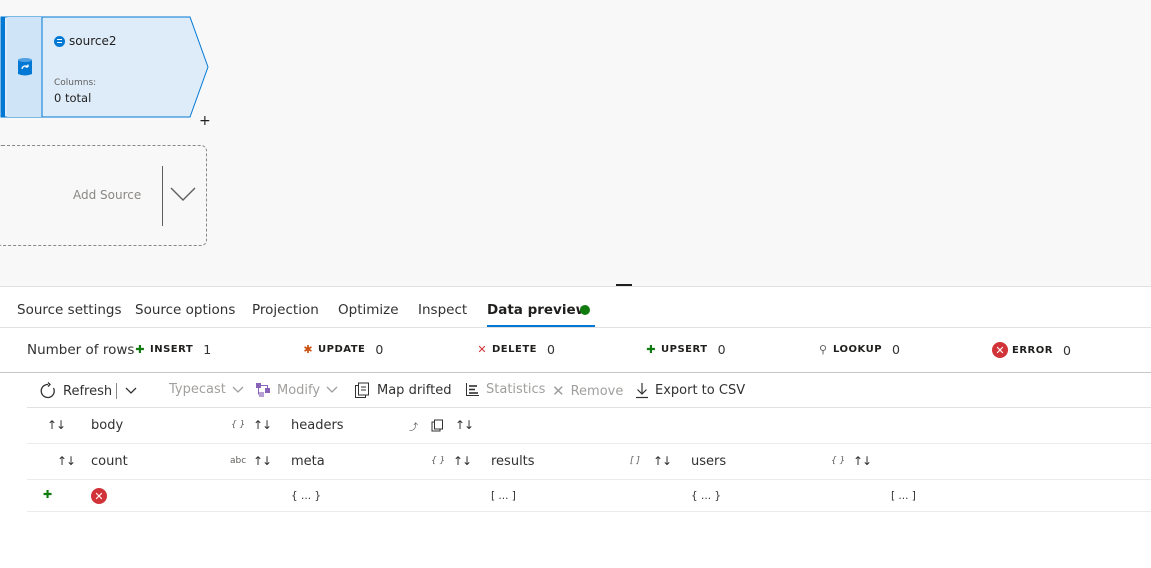 This screenshot has height=568, width=1151. Describe the element at coordinates (75, 83) in the screenshot. I see `columns-label: Columns:` at that location.